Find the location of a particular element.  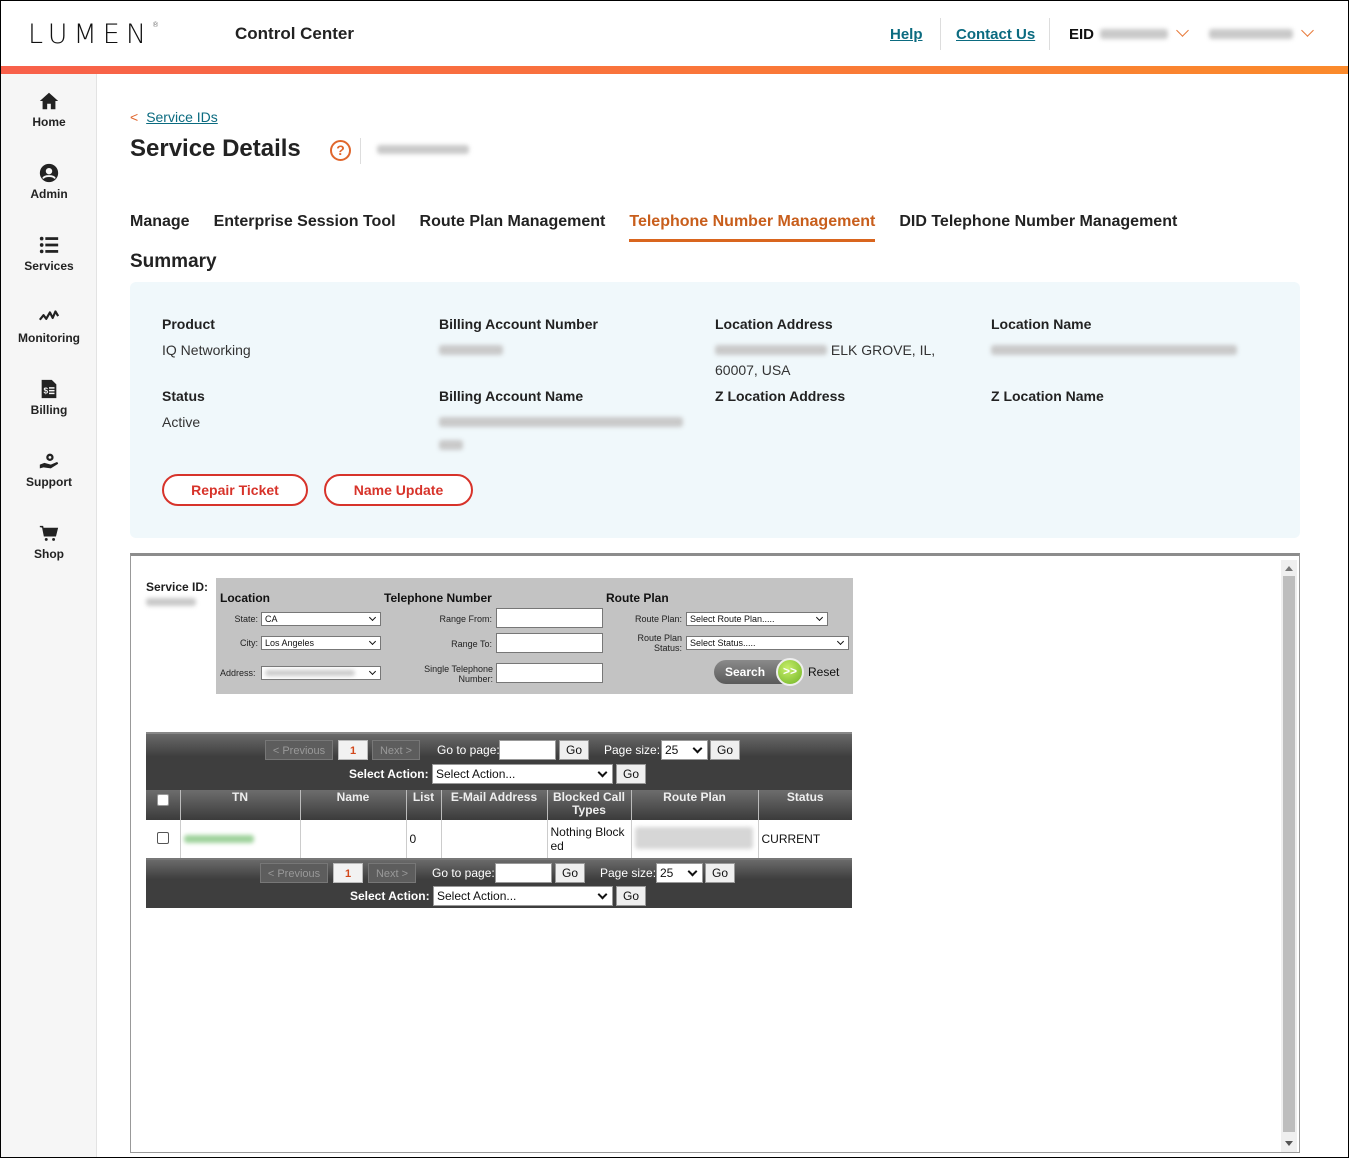

tn-link-redacted is located at coordinates (218, 839).